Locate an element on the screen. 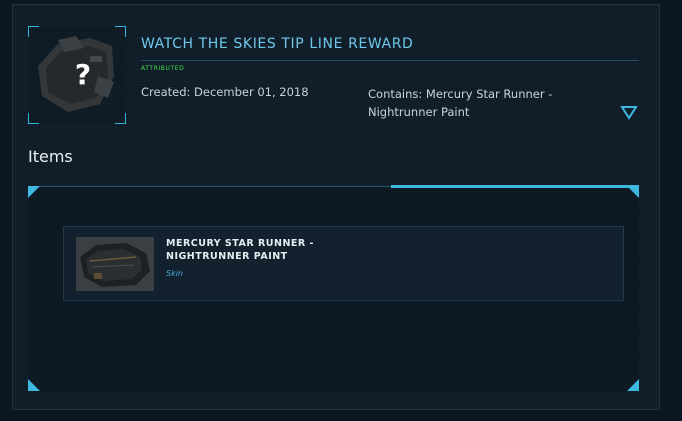  pledge-title: WATCH THE SKIES TIP LINE REWARD is located at coordinates (277, 44).